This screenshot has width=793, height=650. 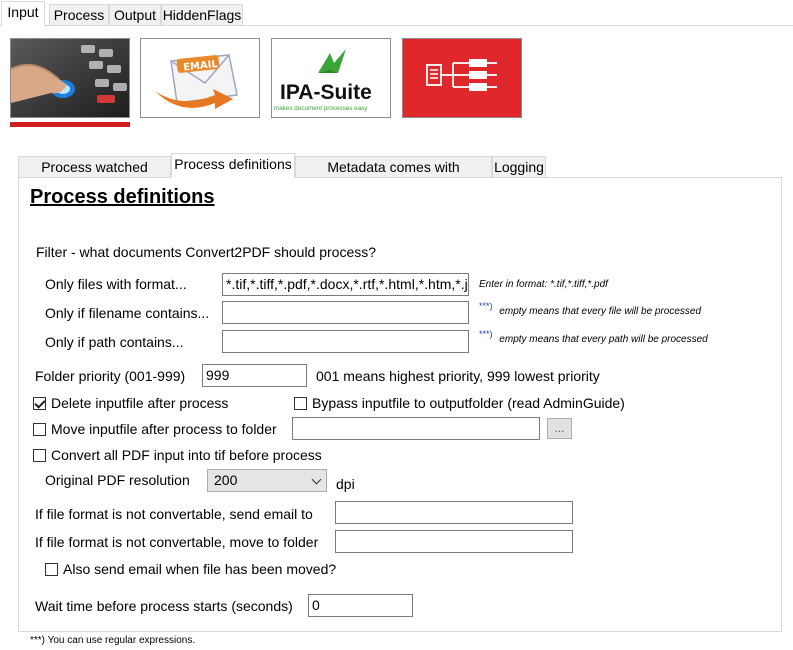 I want to click on tab-output: Output, so click(x=135, y=14).